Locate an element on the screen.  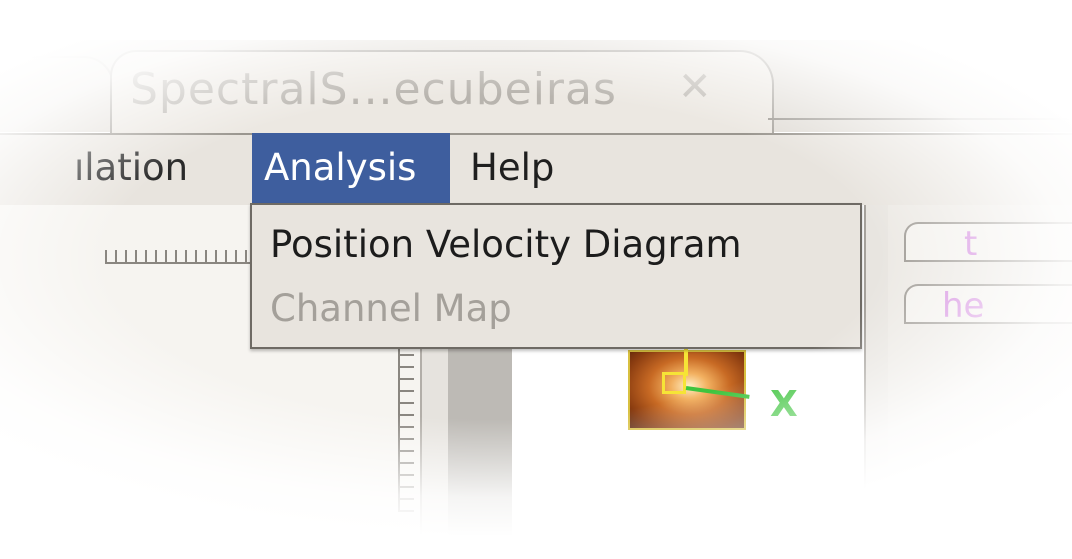
scrollbar-thumb is located at coordinates (480, 449).